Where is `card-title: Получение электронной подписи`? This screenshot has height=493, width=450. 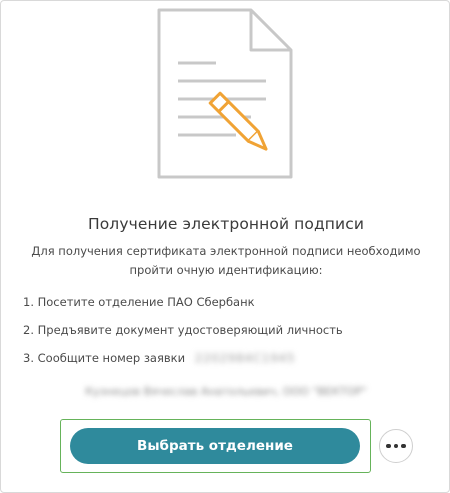
card-title: Получение электронной подписи is located at coordinates (226, 224).